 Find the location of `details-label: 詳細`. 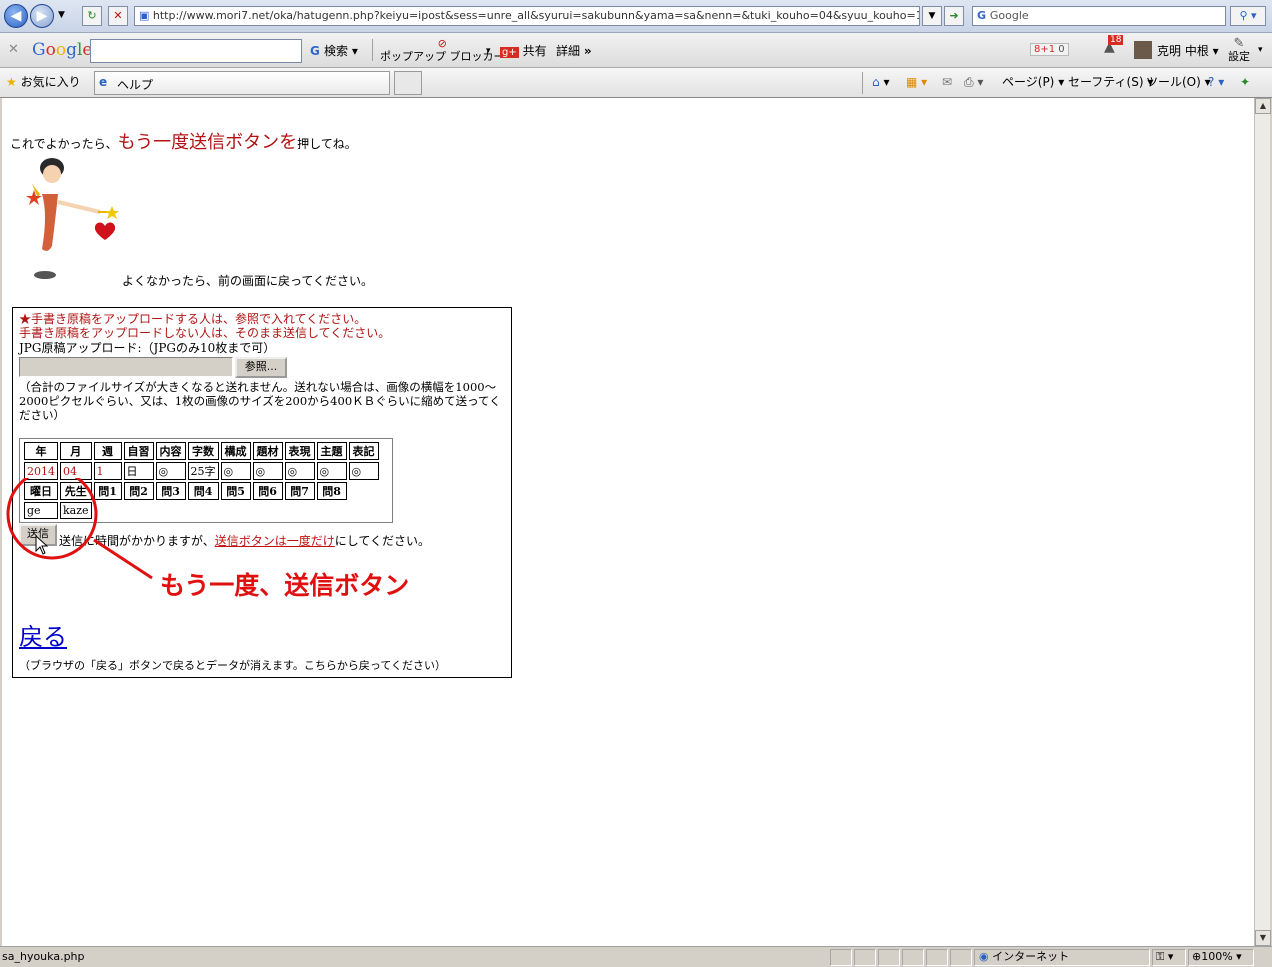

details-label: 詳細 is located at coordinates (568, 51).